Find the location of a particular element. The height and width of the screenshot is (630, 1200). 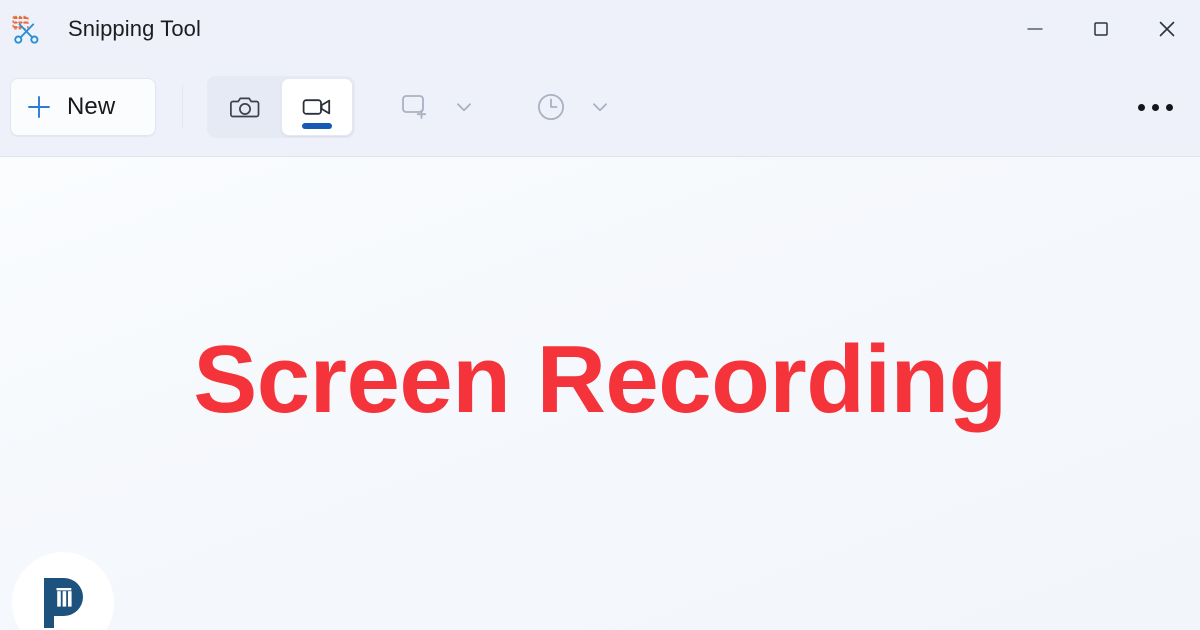

delay-cluster is located at coordinates (572, 107).